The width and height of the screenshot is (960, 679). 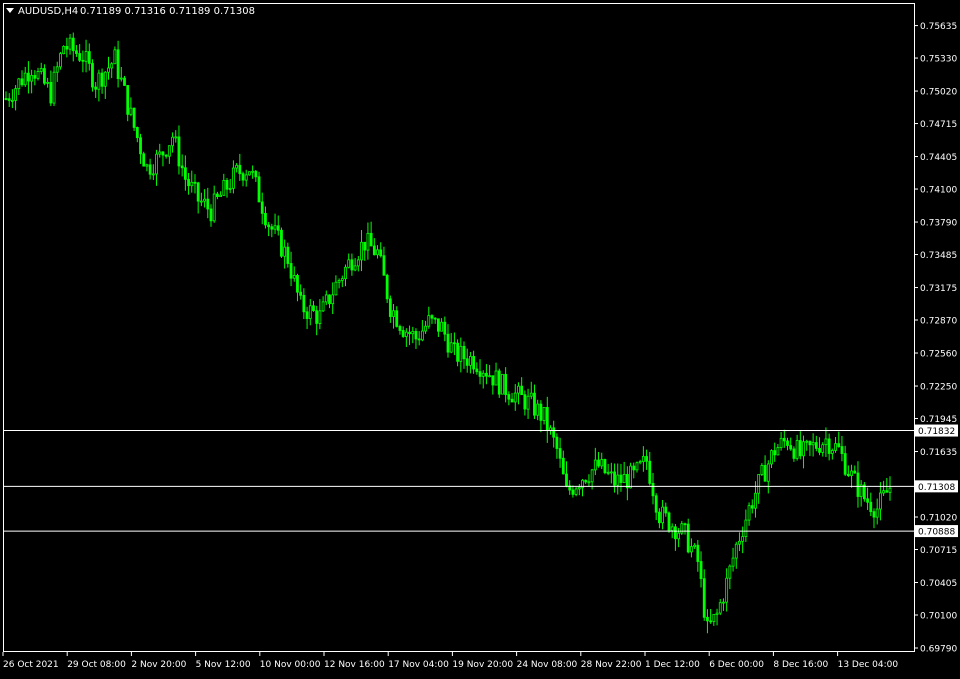 What do you see at coordinates (938, 60) in the screenshot?
I see `y-tick-label: 0.75330` at bounding box center [938, 60].